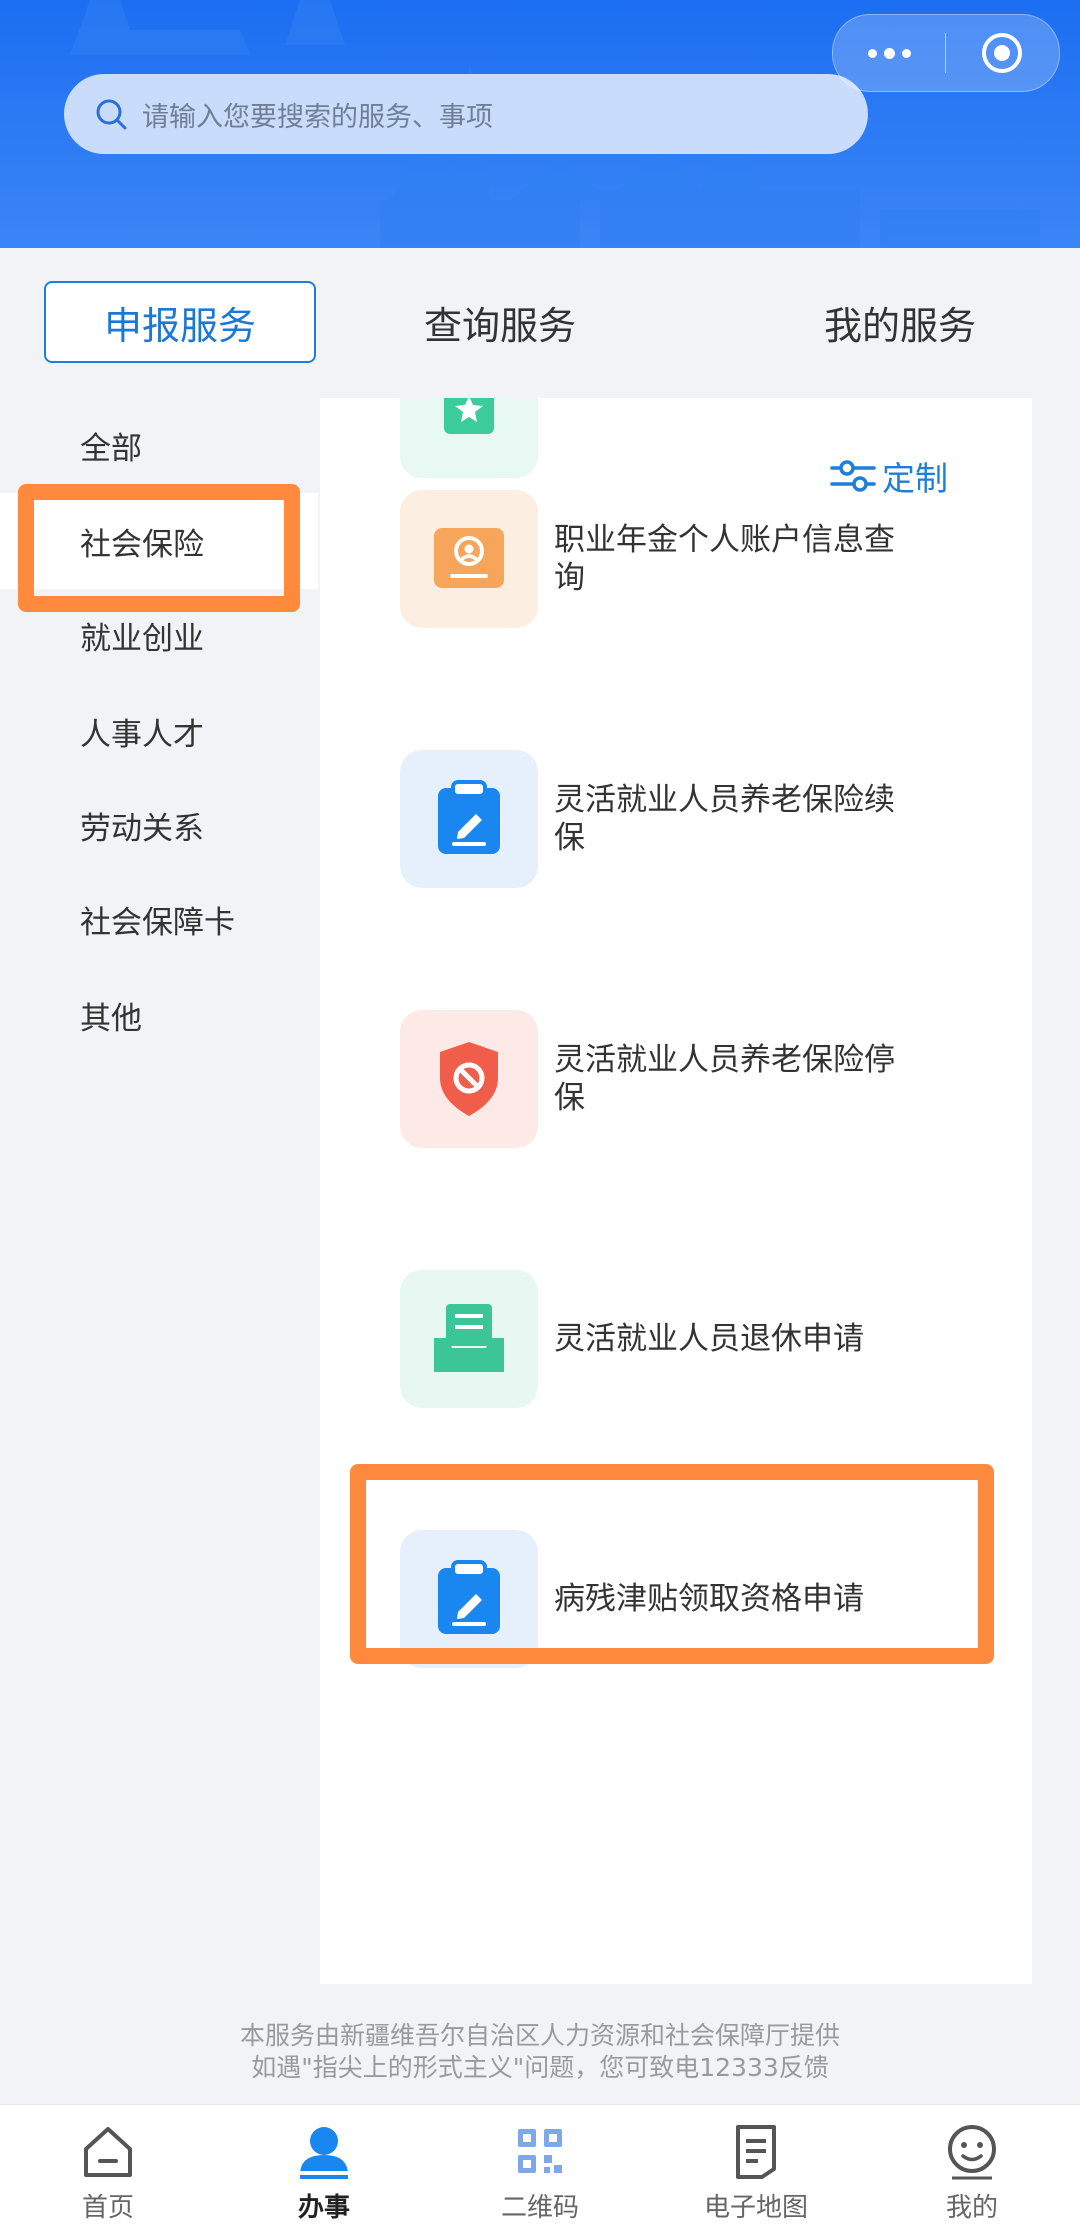  What do you see at coordinates (142, 544) in the screenshot?
I see `category-label: 社会保险` at bounding box center [142, 544].